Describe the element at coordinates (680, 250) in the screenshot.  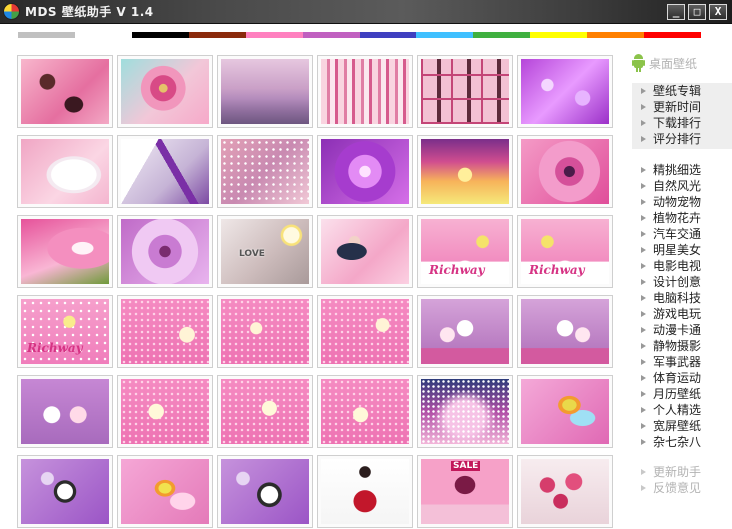
I see `category-item: 明星美女` at that location.